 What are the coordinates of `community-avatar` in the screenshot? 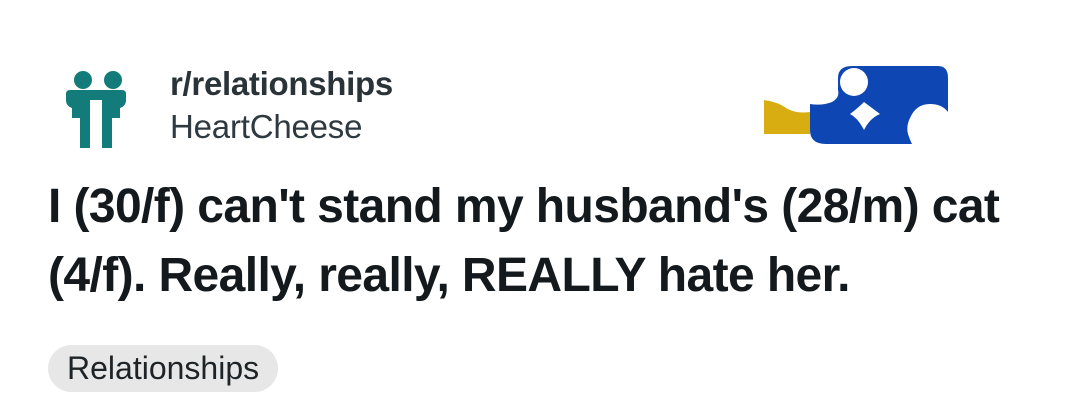 It's located at (96, 108).